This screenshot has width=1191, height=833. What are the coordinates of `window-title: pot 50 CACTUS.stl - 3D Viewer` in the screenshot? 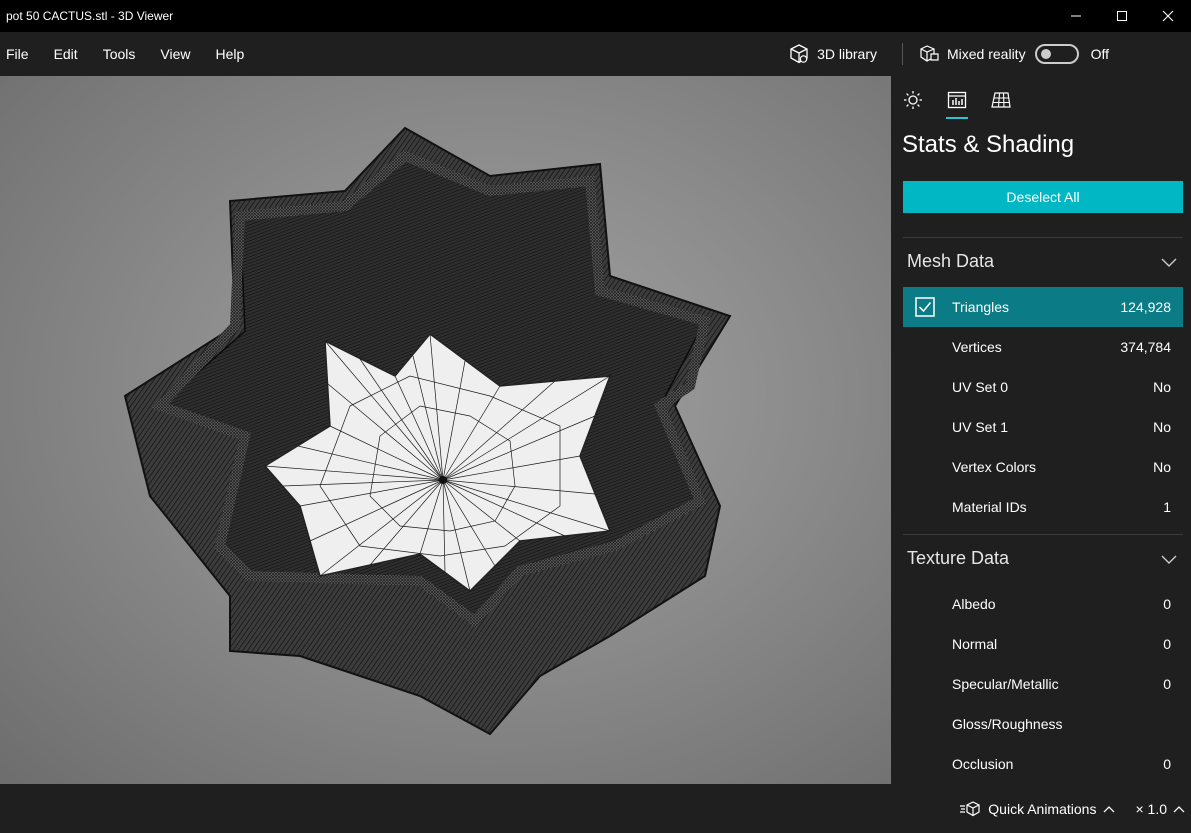 It's located at (90, 16).